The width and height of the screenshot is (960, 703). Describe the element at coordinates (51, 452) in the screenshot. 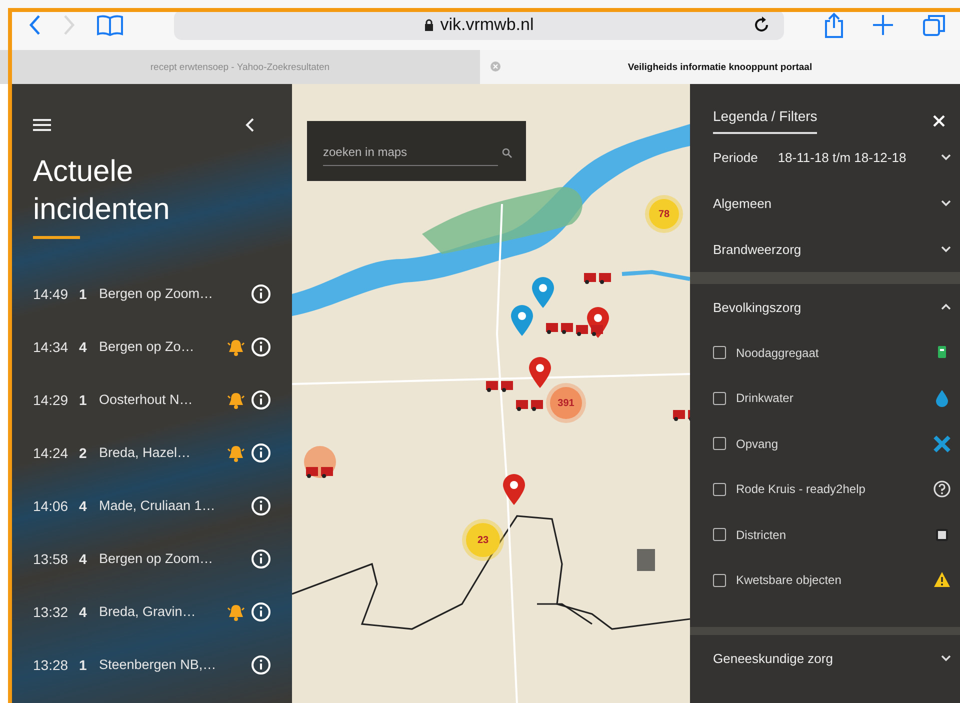

I see `incident-time: 14:24` at that location.